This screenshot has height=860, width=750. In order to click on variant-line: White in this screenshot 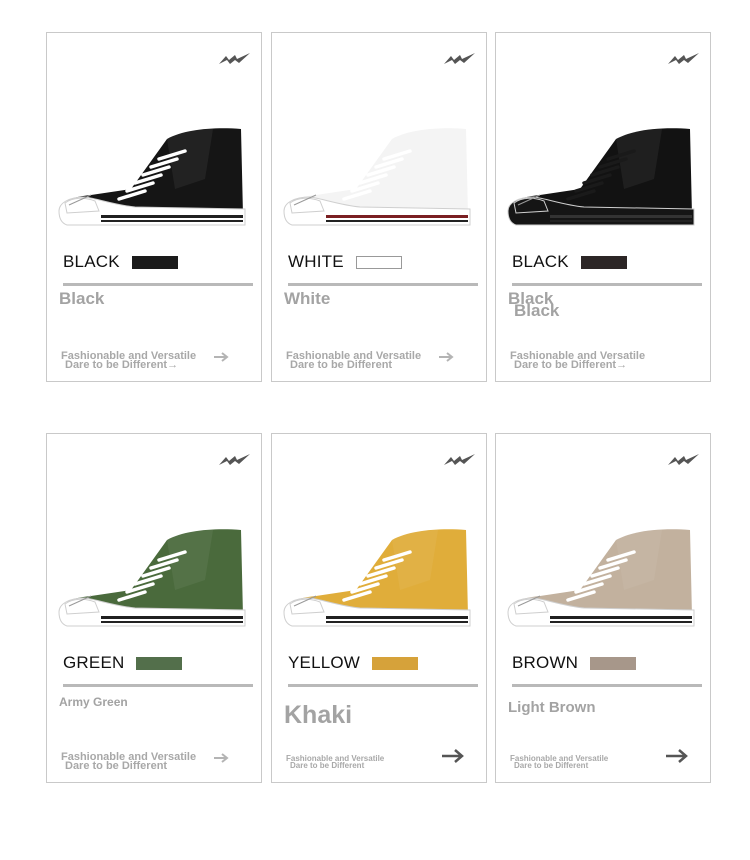, I will do `click(307, 298)`.